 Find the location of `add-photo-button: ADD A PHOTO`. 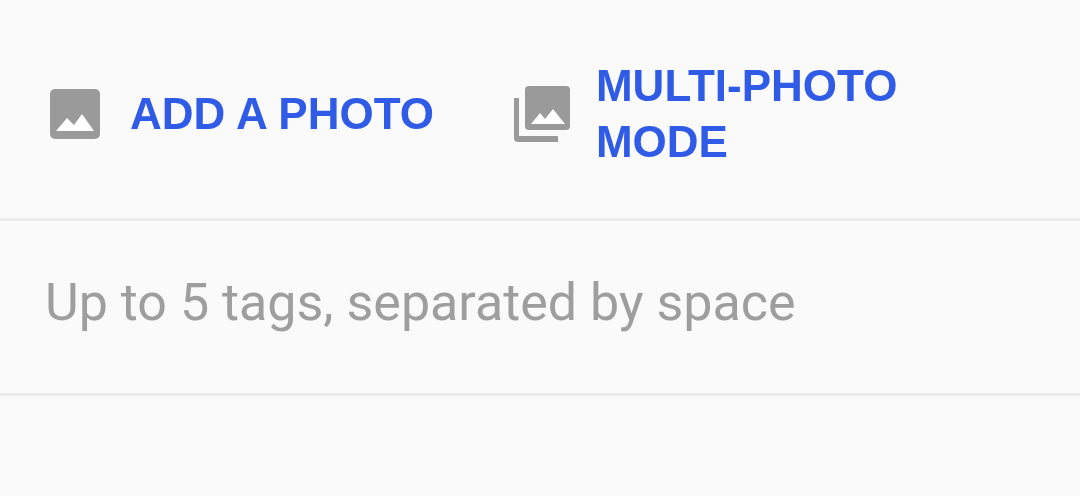

add-photo-button: ADD A PHOTO is located at coordinates (242, 114).